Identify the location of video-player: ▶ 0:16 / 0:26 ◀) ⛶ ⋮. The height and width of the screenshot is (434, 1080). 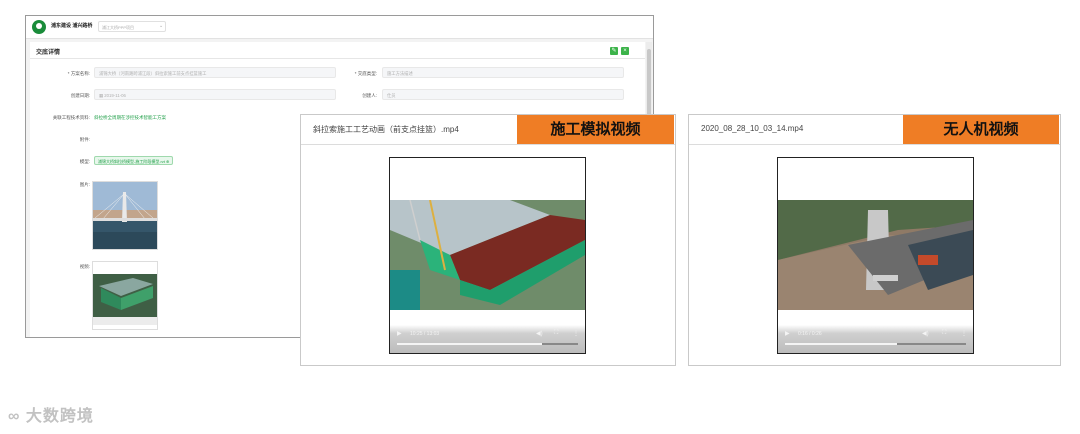
(875, 255).